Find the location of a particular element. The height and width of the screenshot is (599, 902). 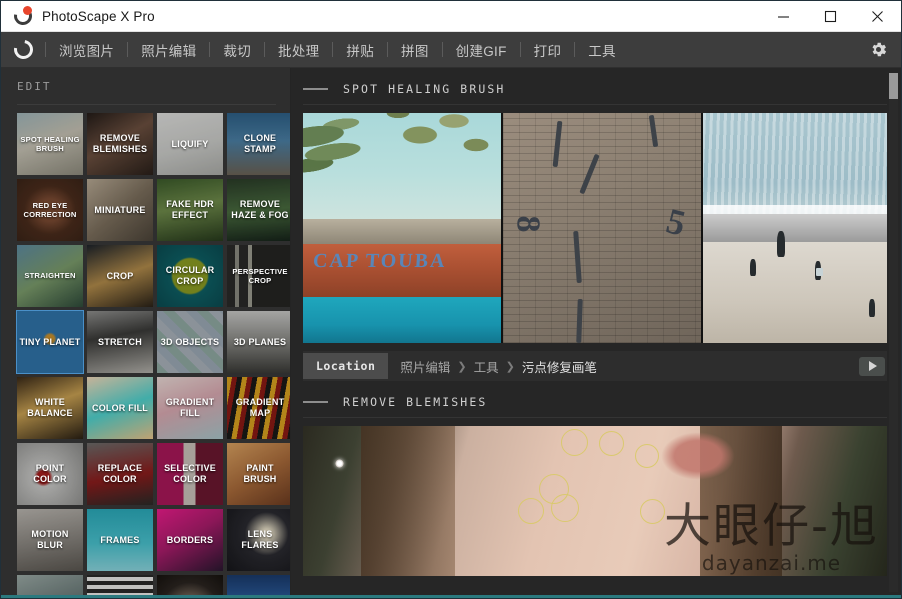

tool-tile-circular-crop: CIRCULAR CROP is located at coordinates (190, 276).